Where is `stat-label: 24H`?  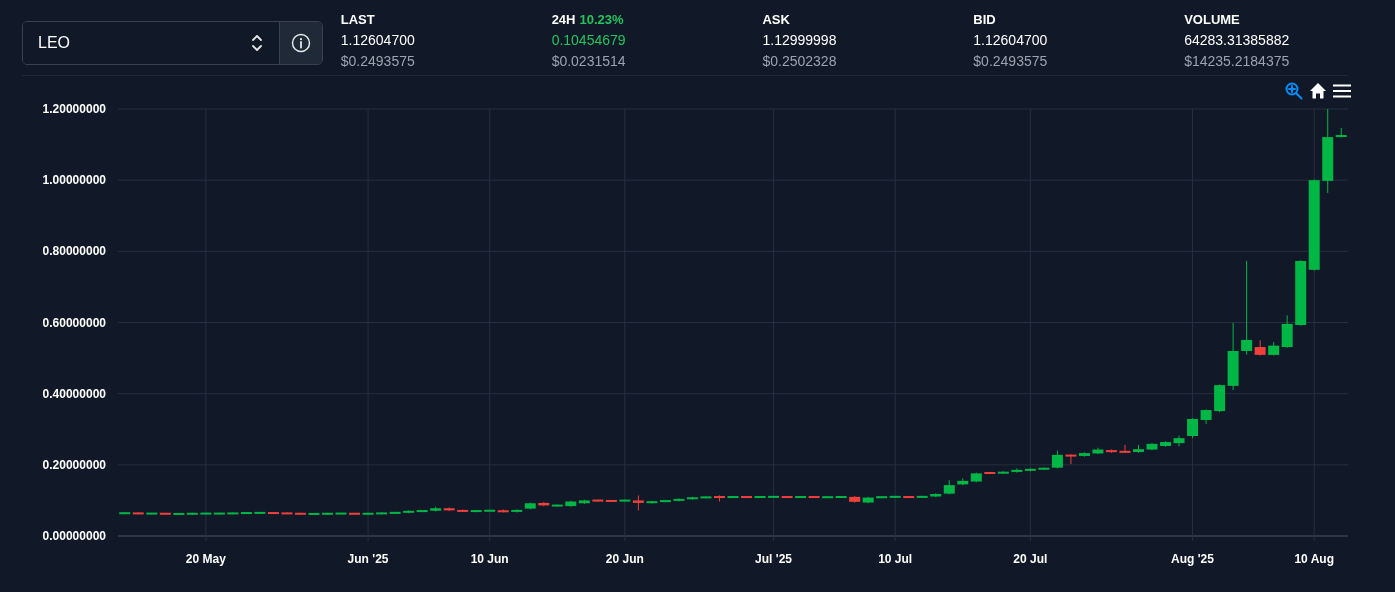 stat-label: 24H is located at coordinates (563, 19).